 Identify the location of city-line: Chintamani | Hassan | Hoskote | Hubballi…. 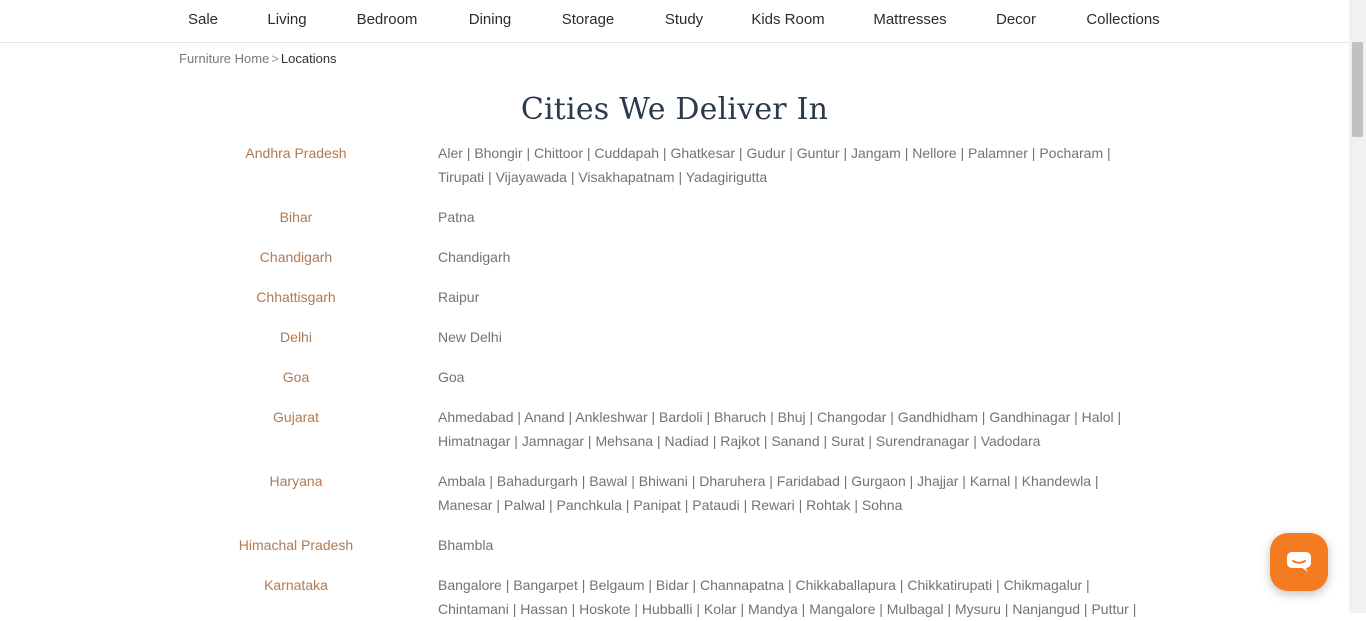
(787, 609).